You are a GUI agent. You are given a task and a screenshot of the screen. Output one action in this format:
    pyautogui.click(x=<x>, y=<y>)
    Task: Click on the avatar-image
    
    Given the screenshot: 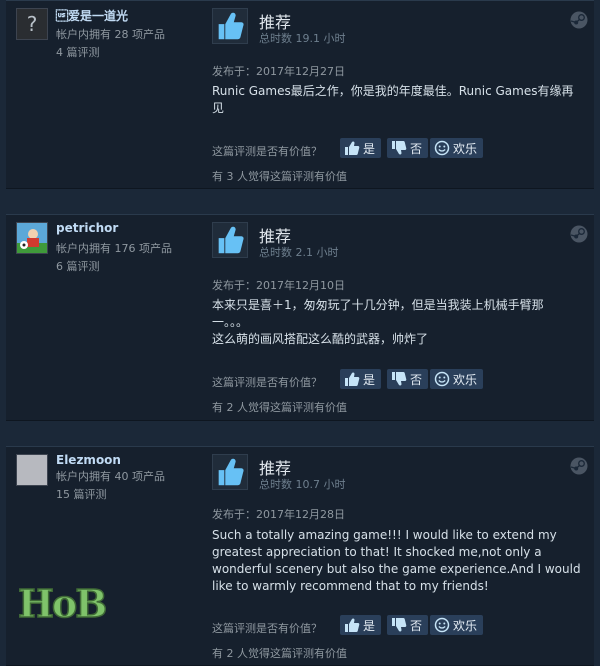 What is the action you would take?
    pyautogui.click(x=32, y=238)
    